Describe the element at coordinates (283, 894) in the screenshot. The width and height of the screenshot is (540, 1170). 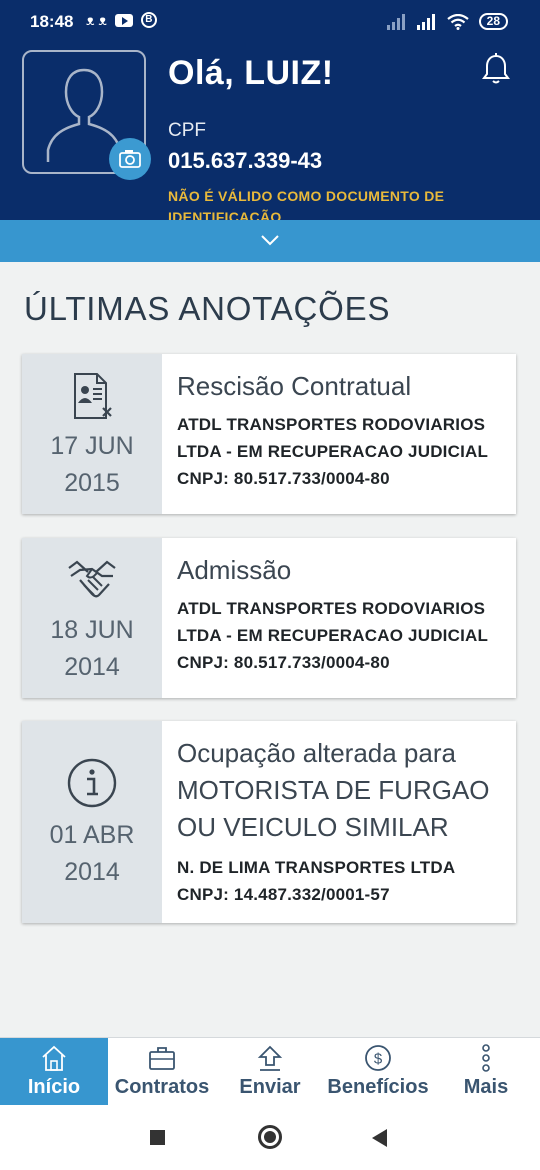
I see `annotation-cnpj: CNPJ: 14.487.332/0001-57` at that location.